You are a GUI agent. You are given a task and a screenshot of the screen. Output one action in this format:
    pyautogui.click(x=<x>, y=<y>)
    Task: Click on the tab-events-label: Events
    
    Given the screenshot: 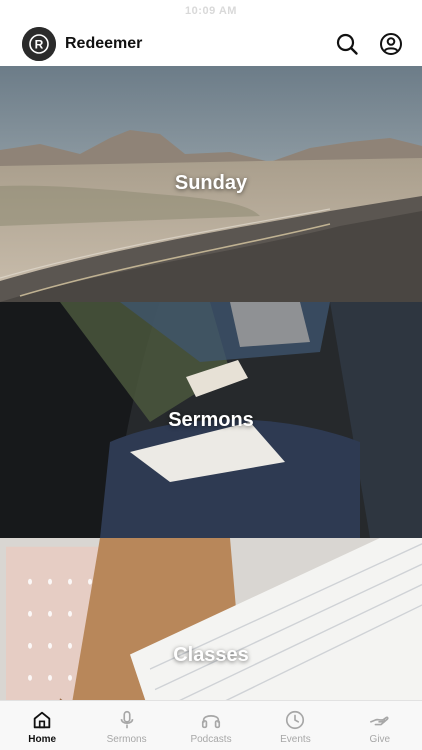 What is the action you would take?
    pyautogui.click(x=295, y=739)
    